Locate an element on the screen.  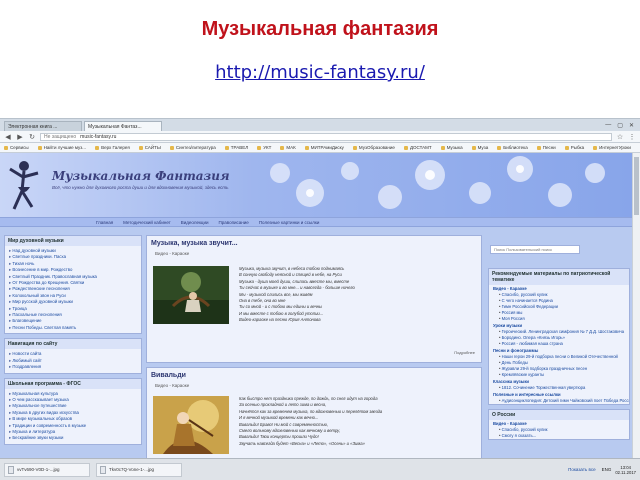
bookmark-item: Музыка is located at coordinates (452, 147).